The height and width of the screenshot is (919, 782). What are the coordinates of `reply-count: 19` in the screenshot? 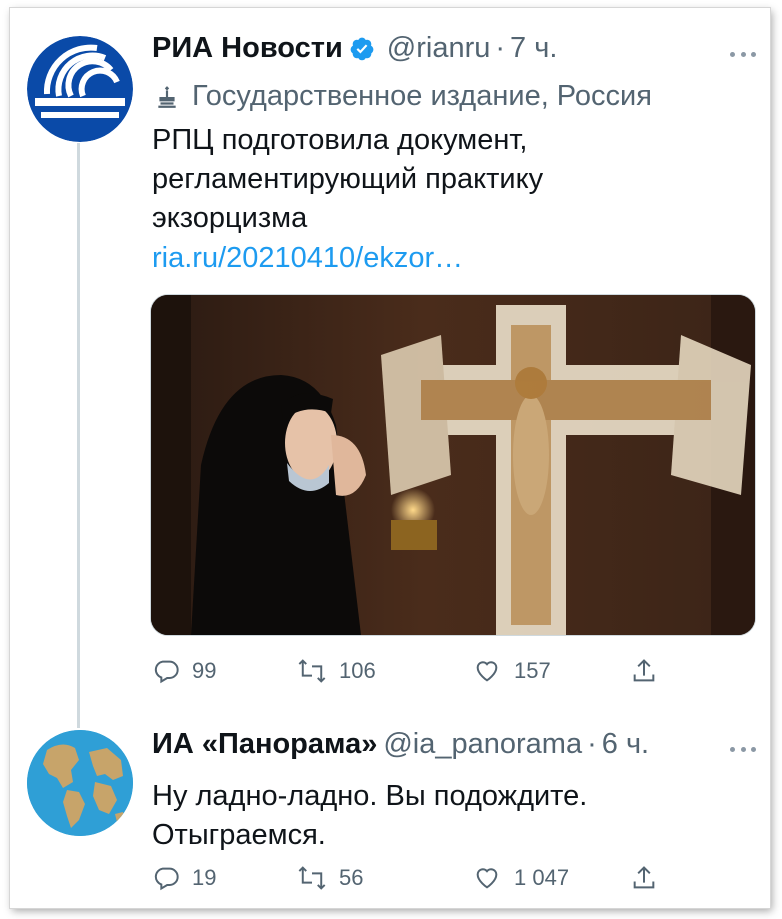 It's located at (204, 877).